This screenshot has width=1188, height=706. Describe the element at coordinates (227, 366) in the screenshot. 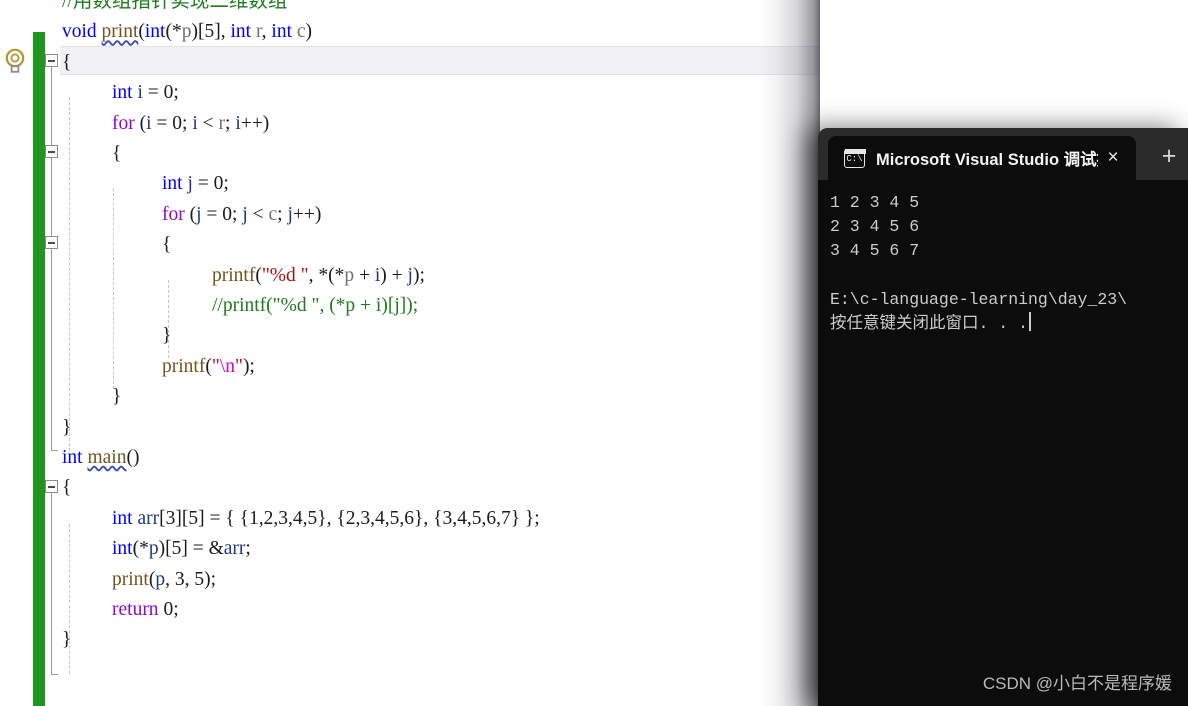

I see `code-token: \n` at that location.